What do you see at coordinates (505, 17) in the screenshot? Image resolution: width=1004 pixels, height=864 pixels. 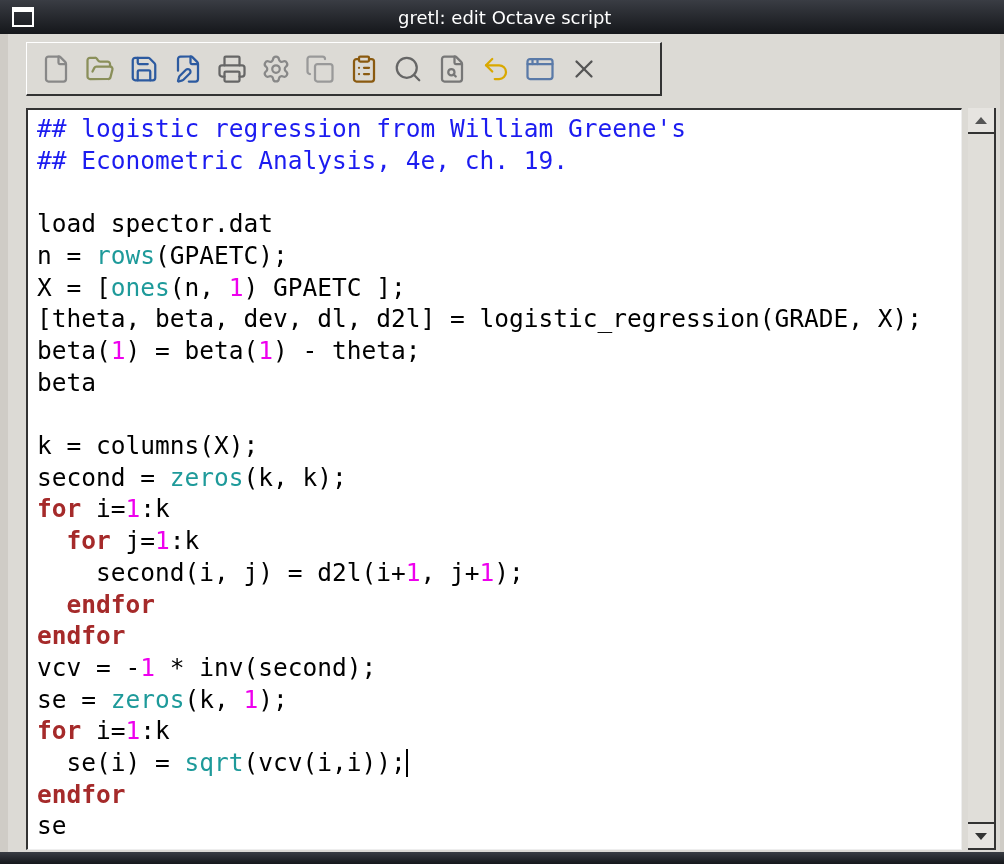 I see `window-title: gretl: edit Octave script` at bounding box center [505, 17].